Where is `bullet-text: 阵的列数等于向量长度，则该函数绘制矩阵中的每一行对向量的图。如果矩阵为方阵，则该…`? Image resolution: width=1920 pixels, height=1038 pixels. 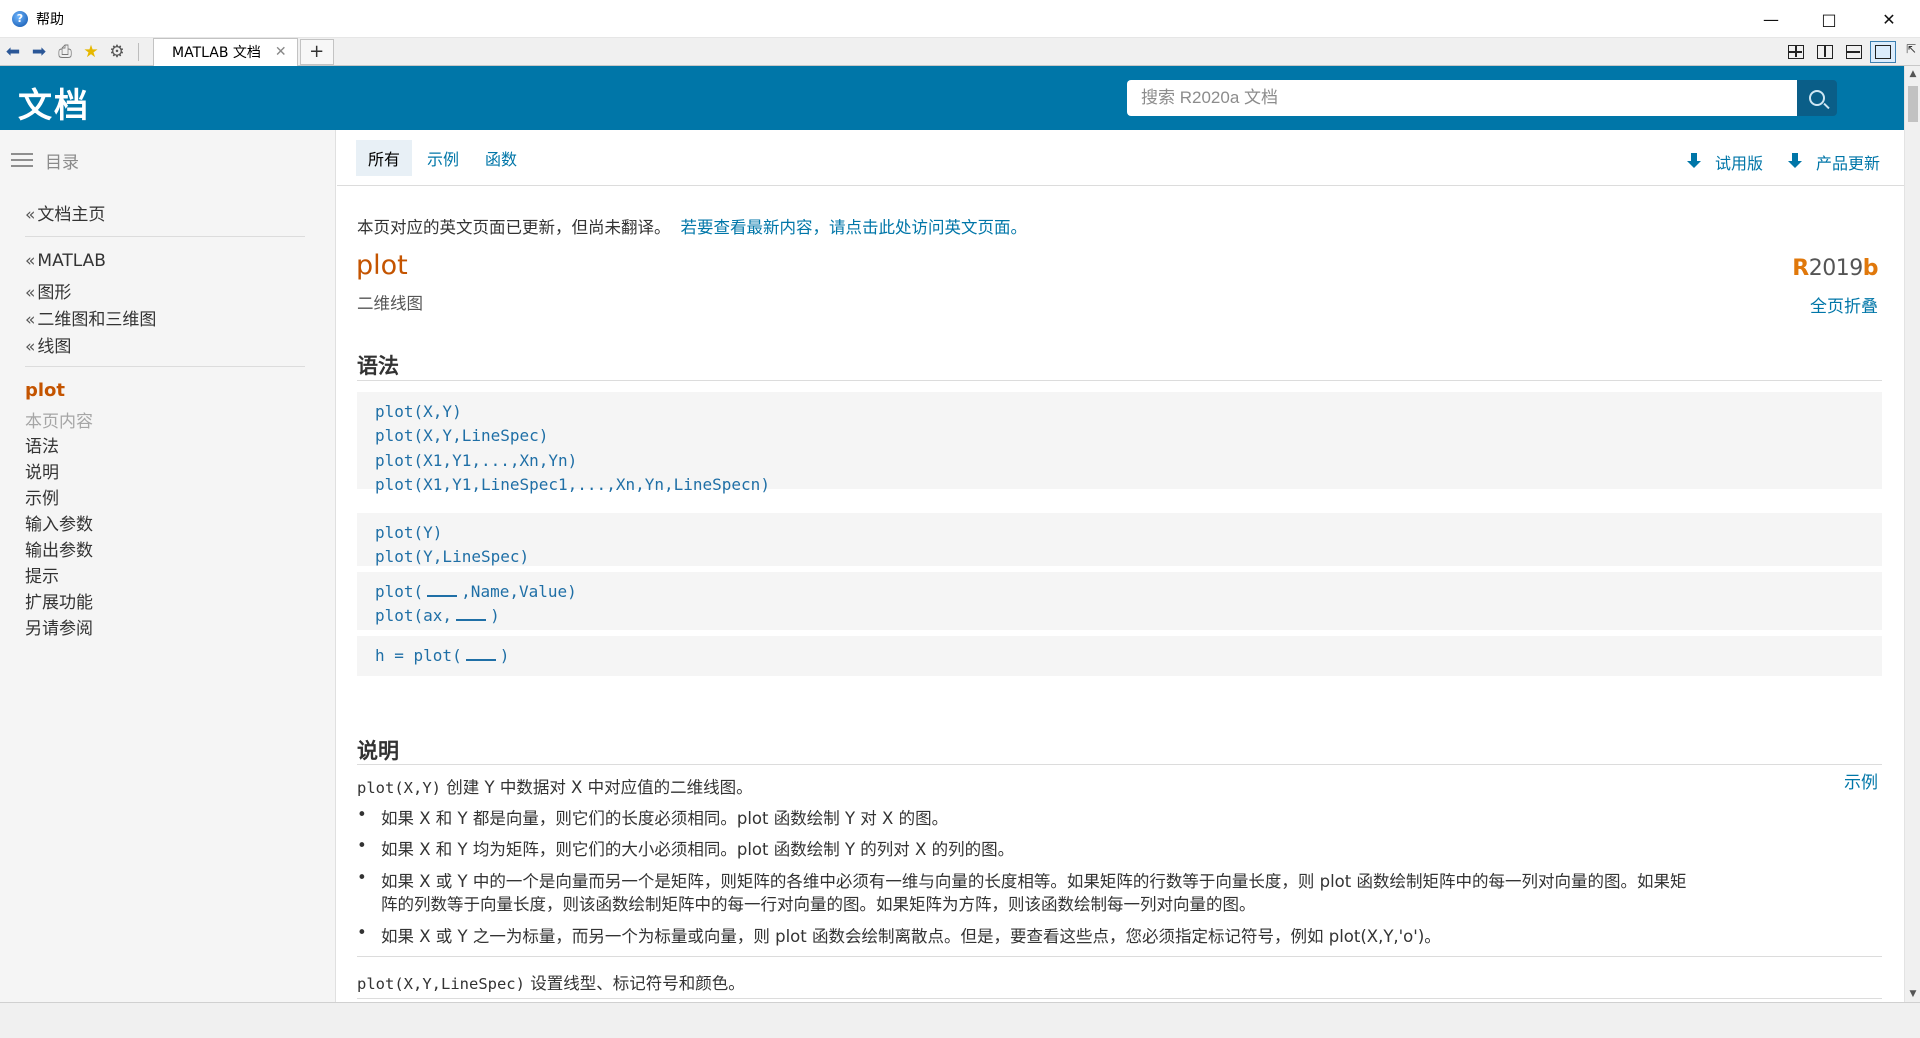
bullet-text: 阵的列数等于向量长度，则该函数绘制矩阵中的每一行对向量的图。如果矩阵为方阵，则该… is located at coordinates (818, 904).